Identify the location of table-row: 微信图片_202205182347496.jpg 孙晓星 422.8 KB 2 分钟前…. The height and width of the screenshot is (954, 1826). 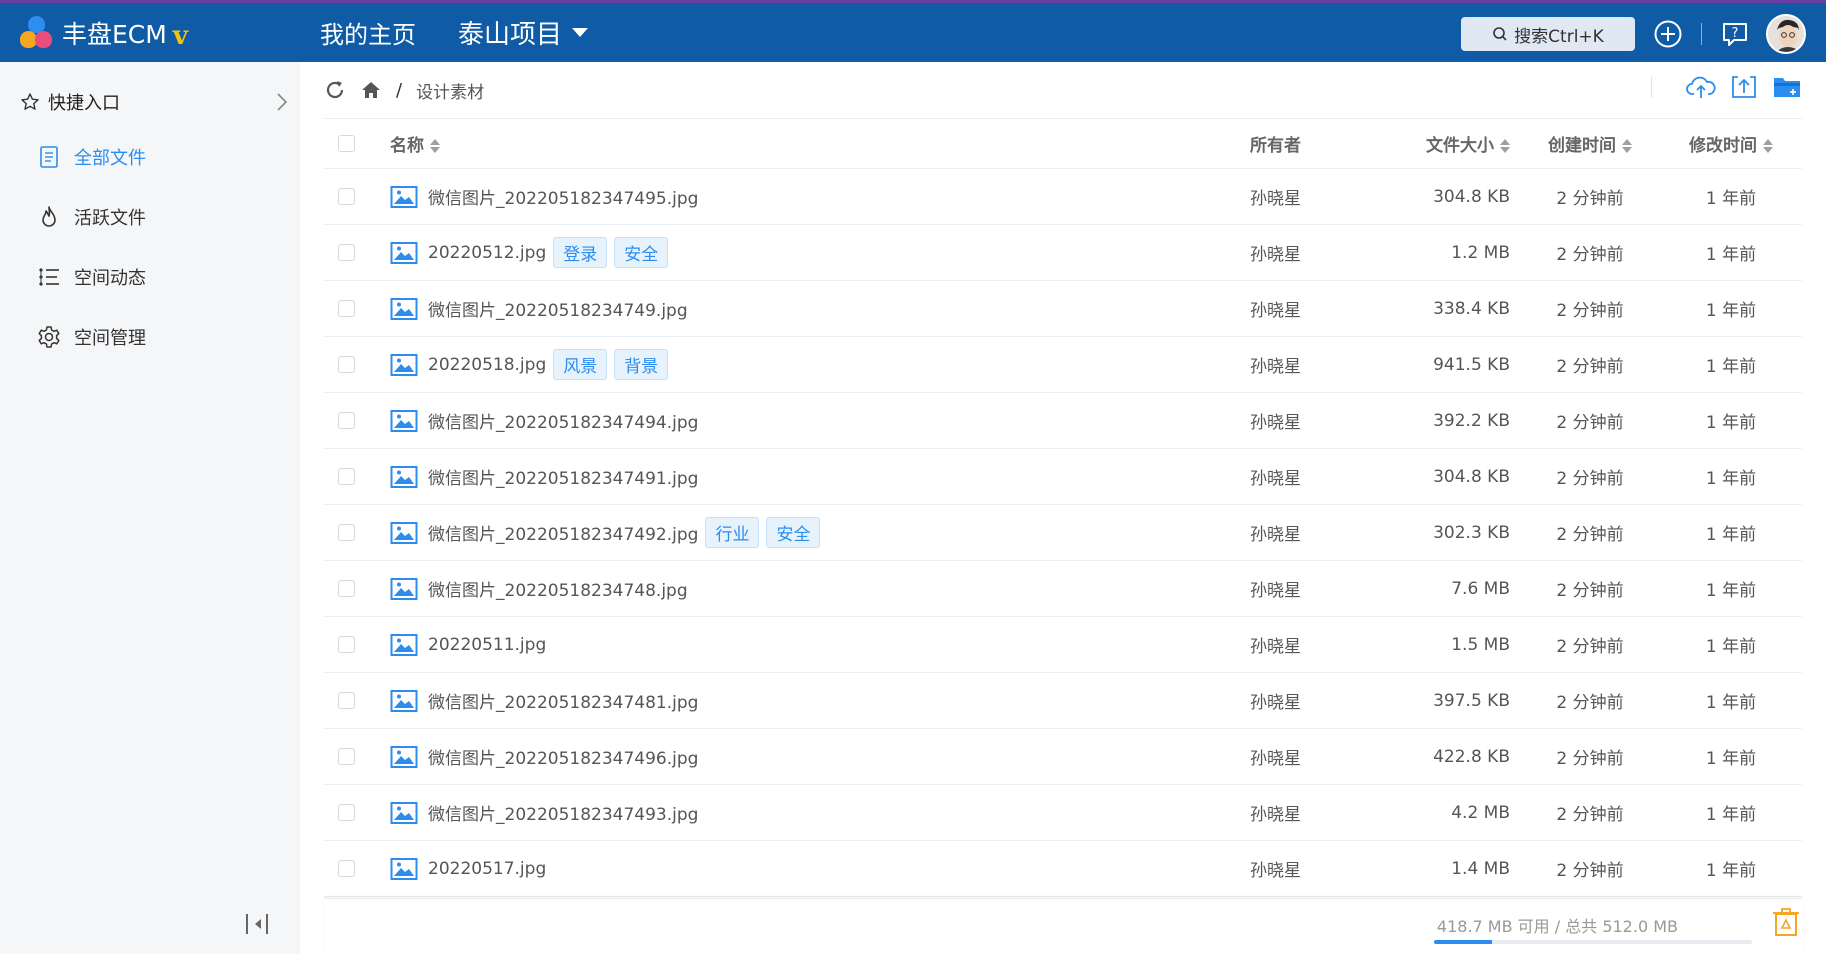
(1063, 756).